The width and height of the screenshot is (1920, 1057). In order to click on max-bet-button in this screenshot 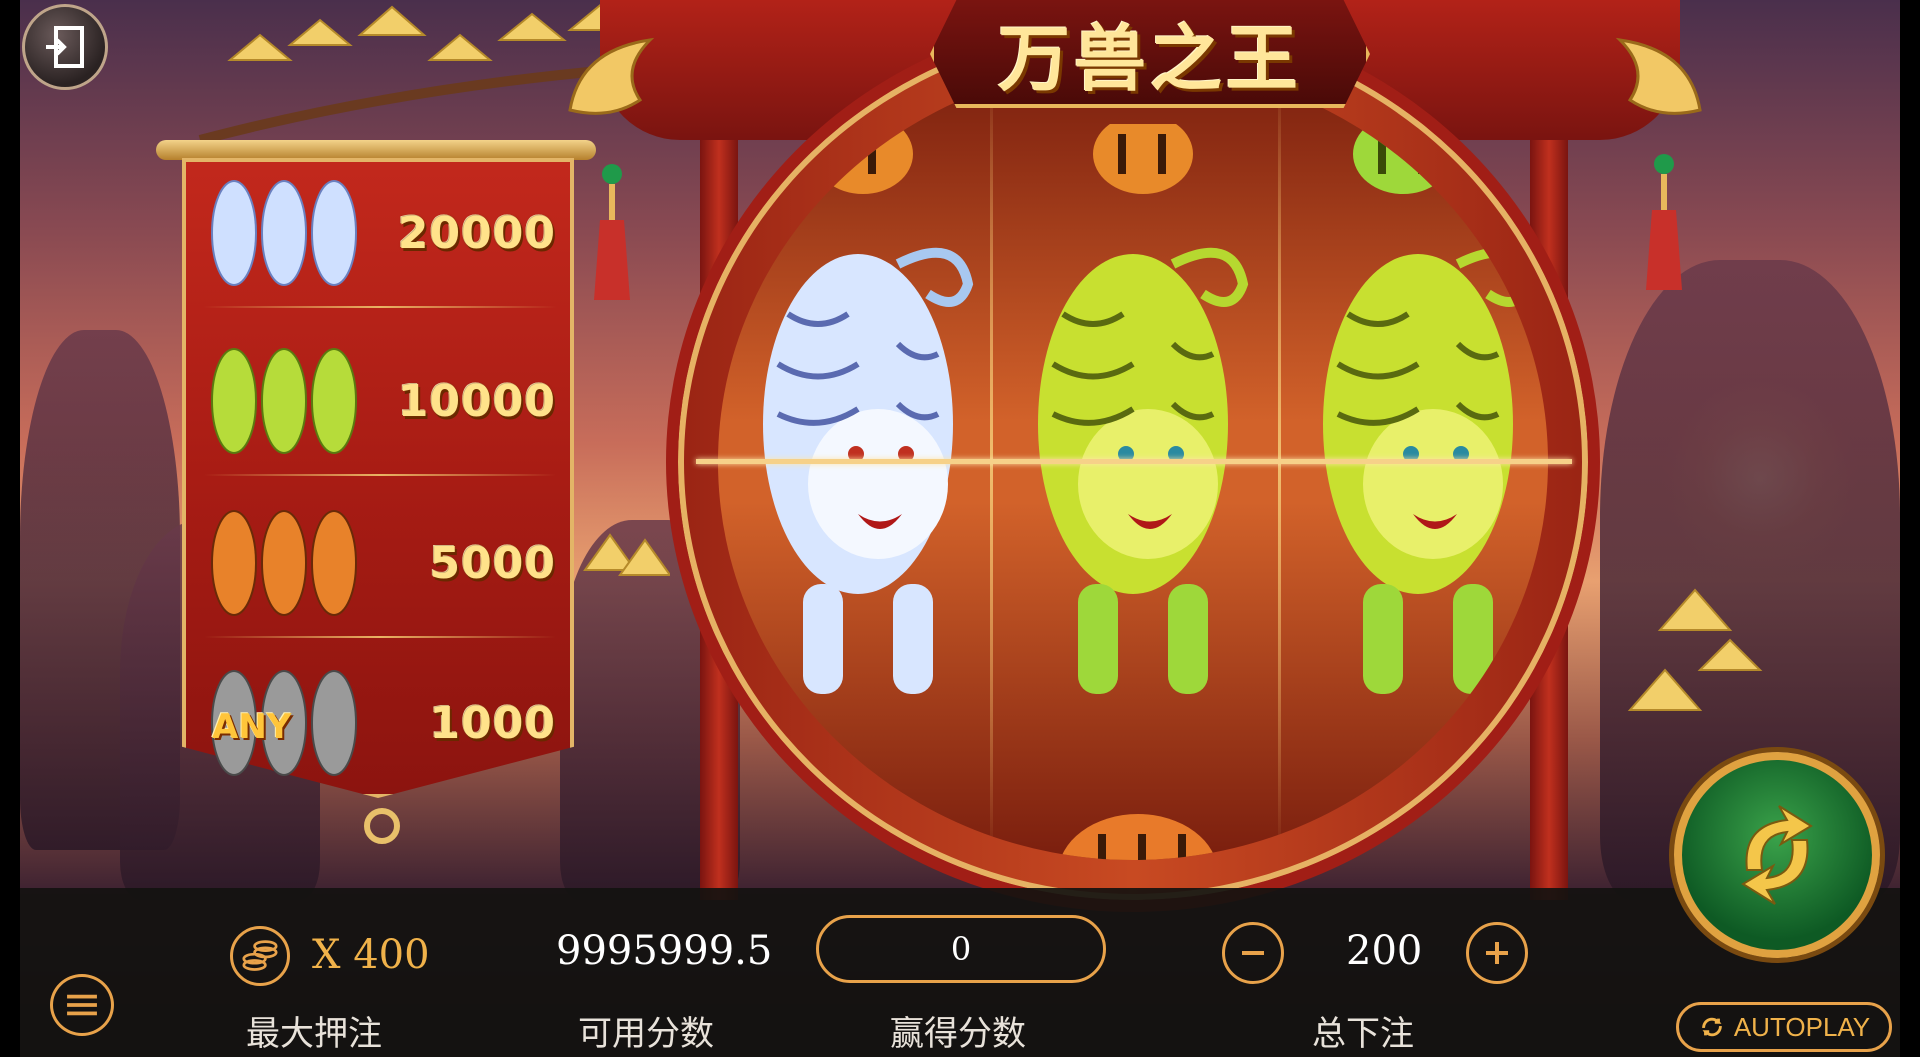, I will do `click(260, 956)`.